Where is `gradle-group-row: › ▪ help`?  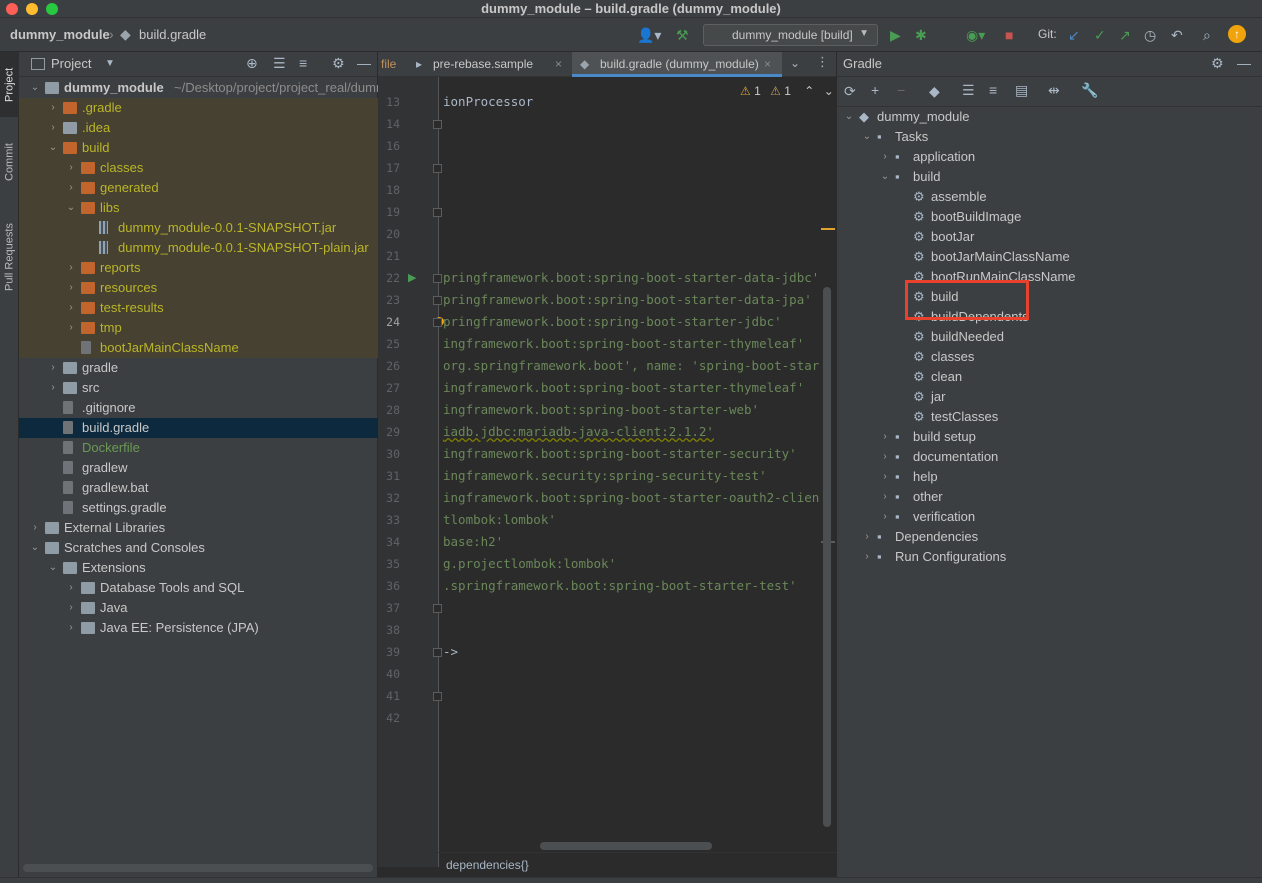 gradle-group-row: › ▪ help is located at coordinates (1049, 477).